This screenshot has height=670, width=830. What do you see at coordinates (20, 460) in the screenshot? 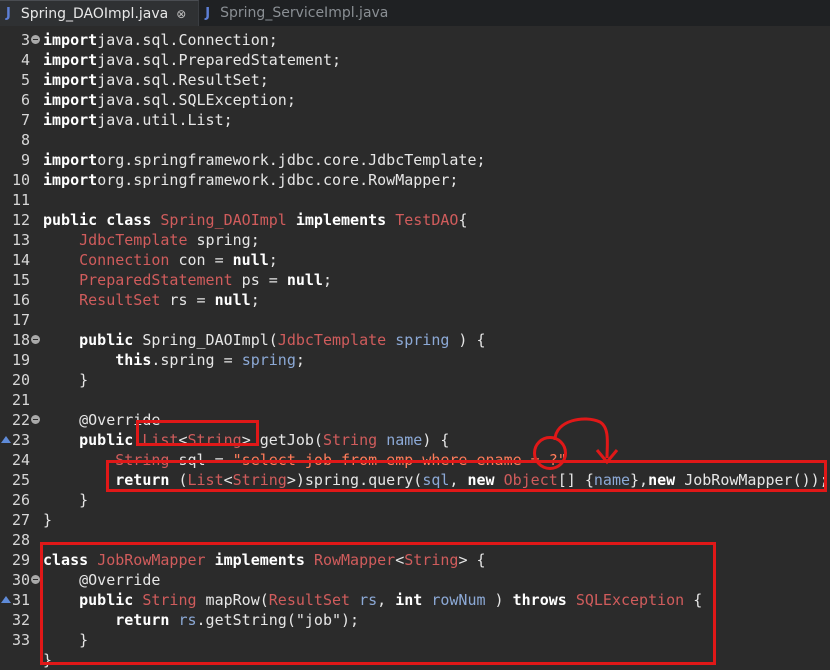
I see `line-number: 24` at bounding box center [20, 460].